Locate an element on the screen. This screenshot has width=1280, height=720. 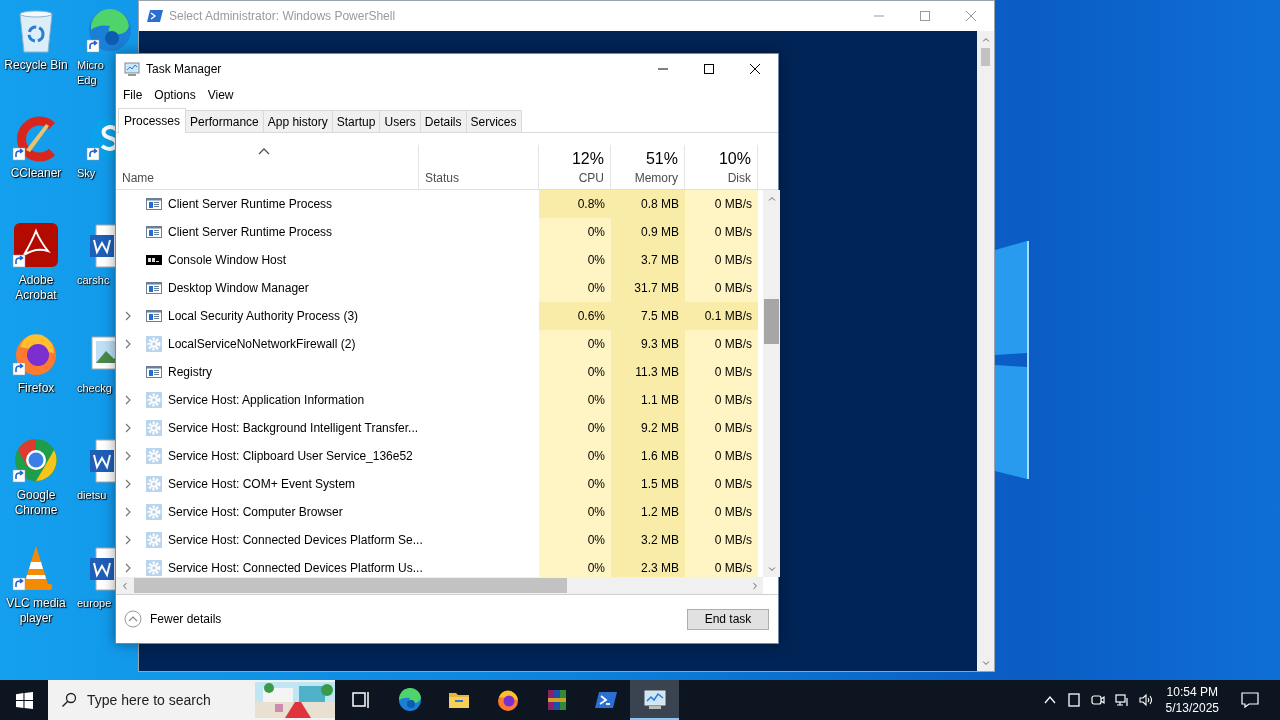
camera-icon is located at coordinates (1097, 700).